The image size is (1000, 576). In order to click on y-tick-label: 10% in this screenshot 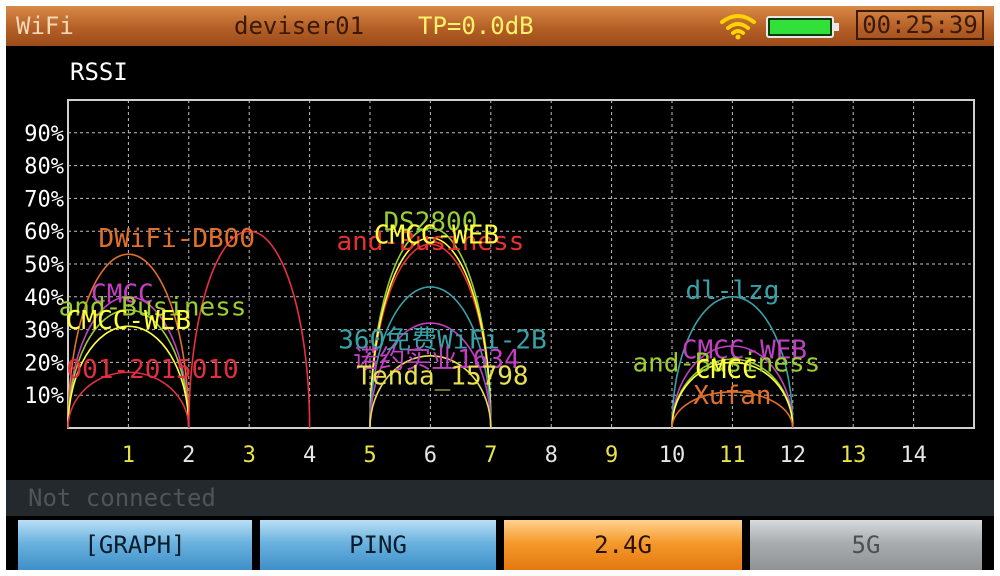, I will do `click(44, 396)`.